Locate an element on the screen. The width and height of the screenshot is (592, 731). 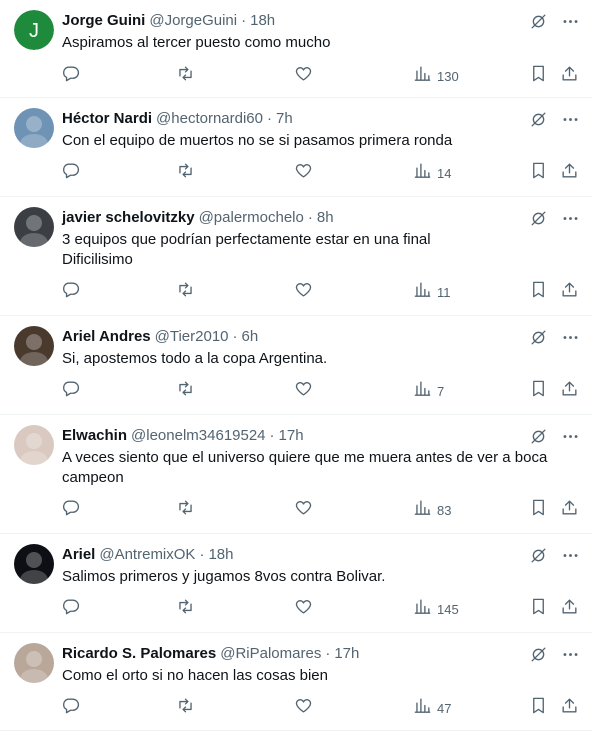
author-handle: @JorgeGuini is located at coordinates (193, 20).